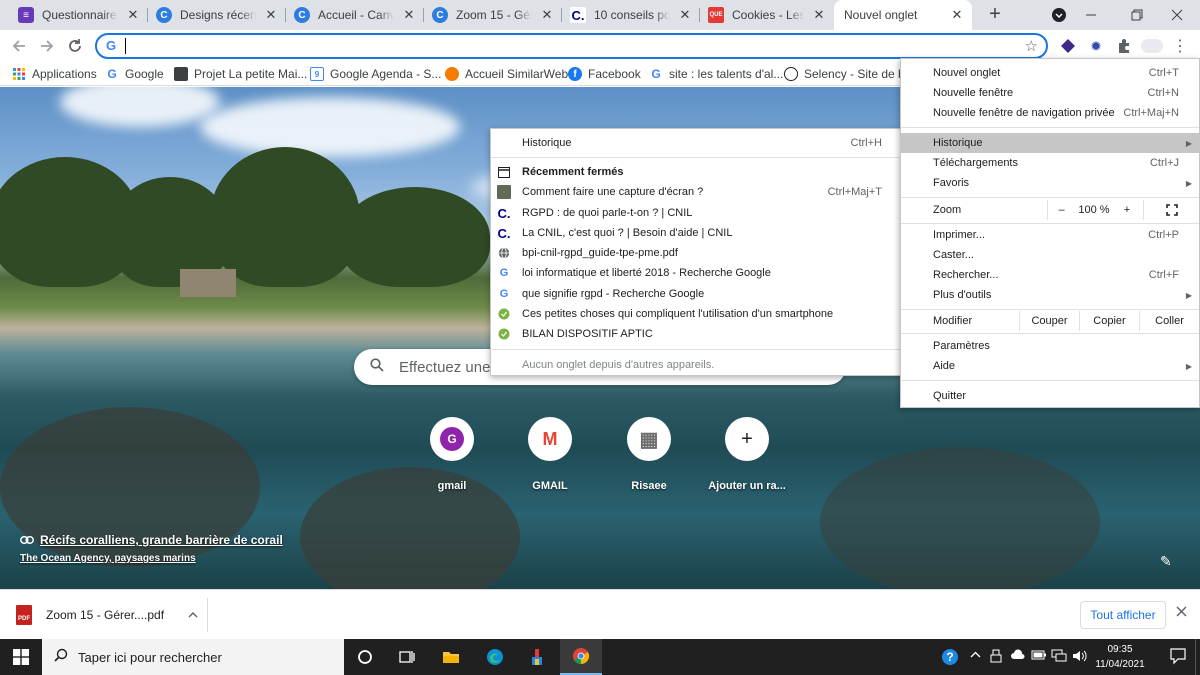  What do you see at coordinates (1178, 657) in the screenshot?
I see `notification-center-icon` at bounding box center [1178, 657].